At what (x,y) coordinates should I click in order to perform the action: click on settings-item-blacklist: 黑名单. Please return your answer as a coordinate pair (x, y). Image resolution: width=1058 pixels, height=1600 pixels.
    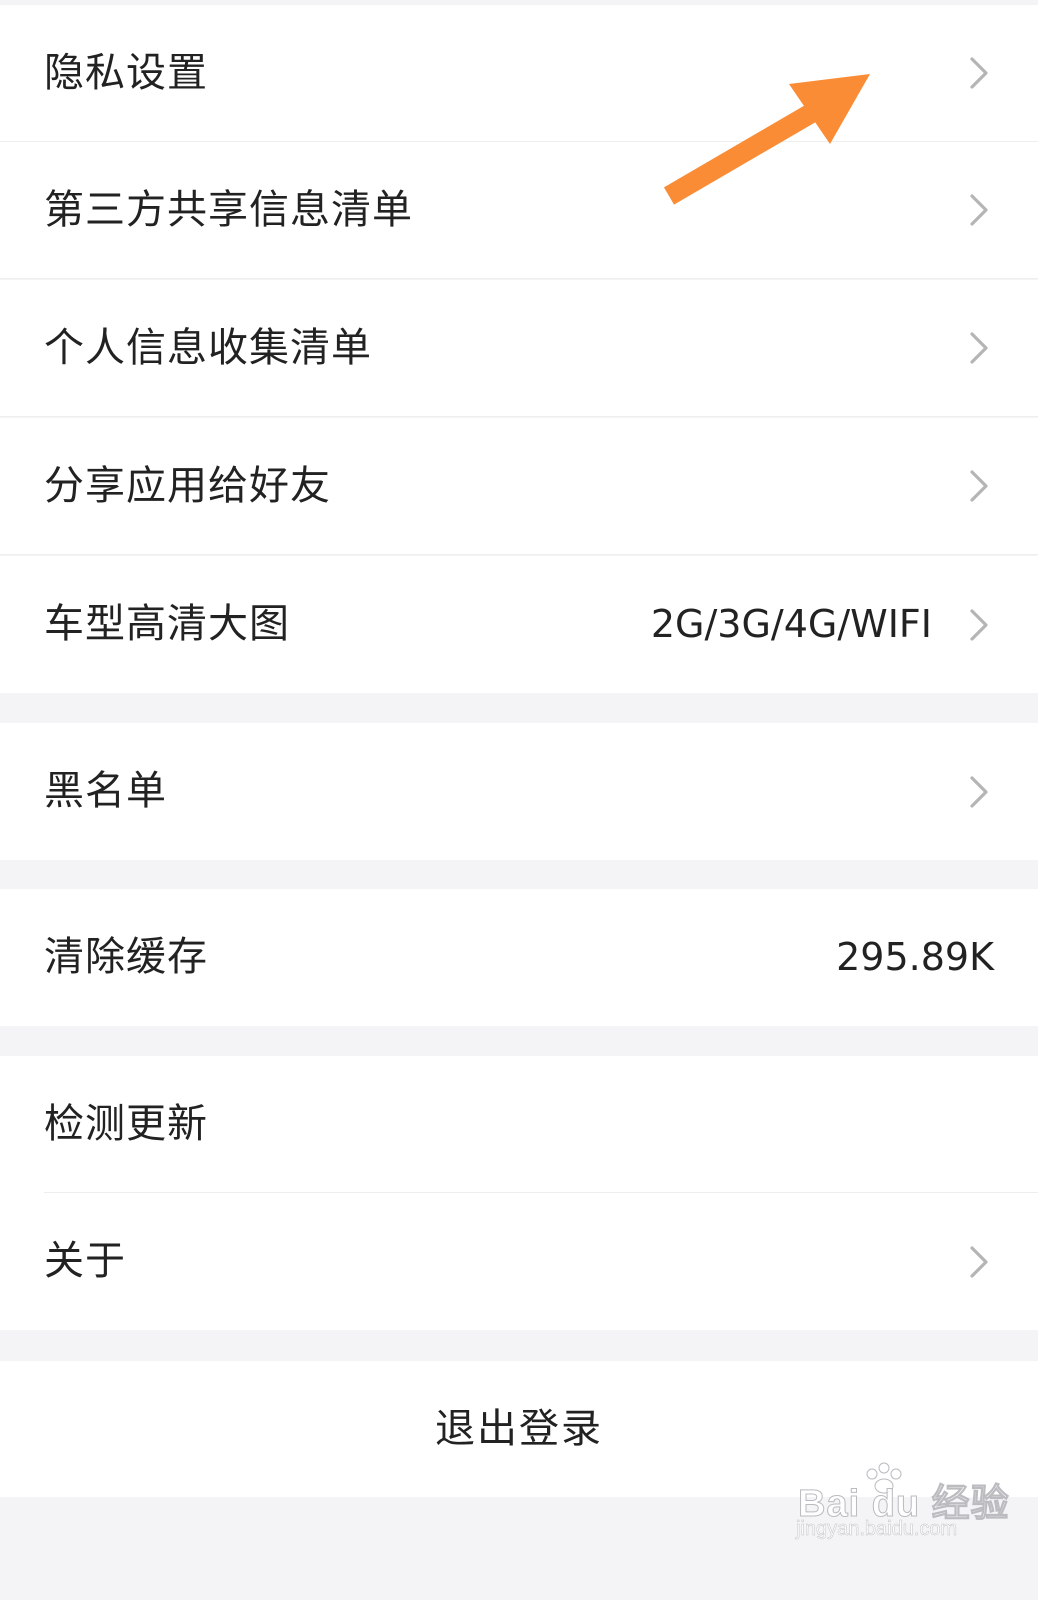
    Looking at the image, I should click on (519, 791).